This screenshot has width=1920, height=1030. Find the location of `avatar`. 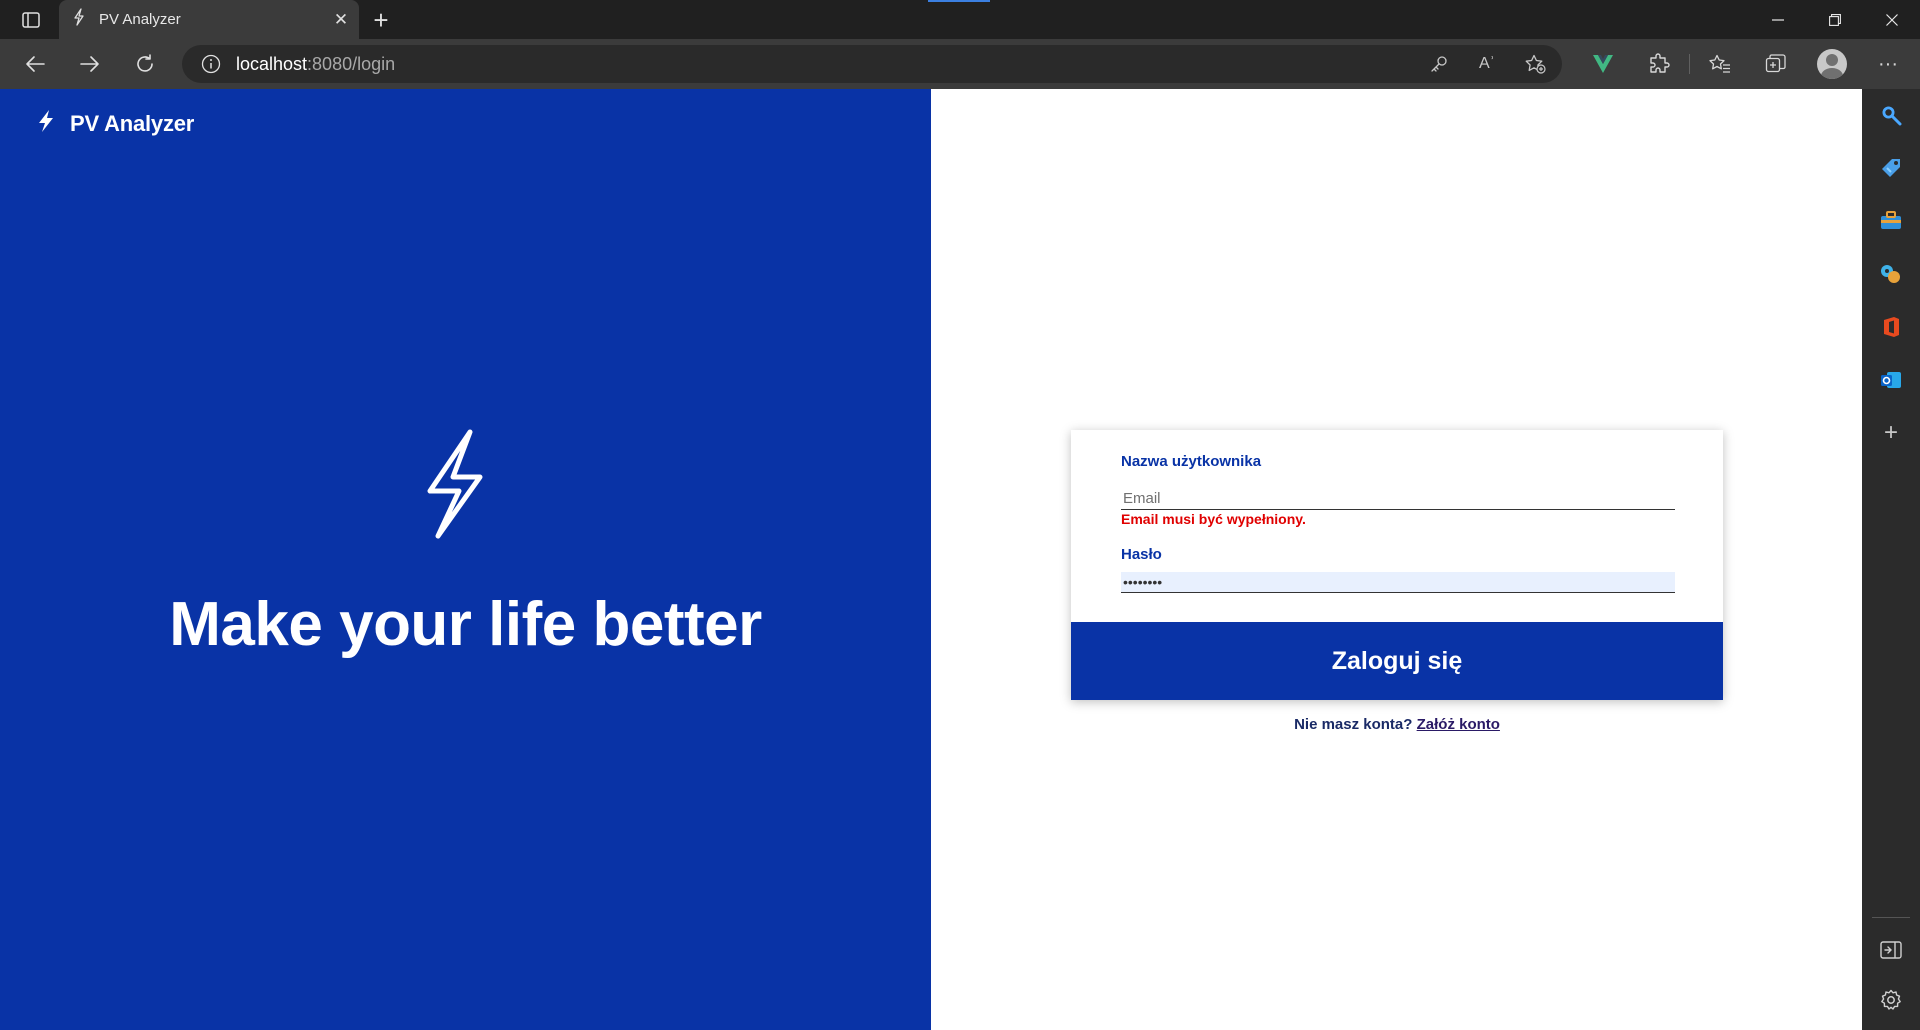

avatar is located at coordinates (1832, 64).